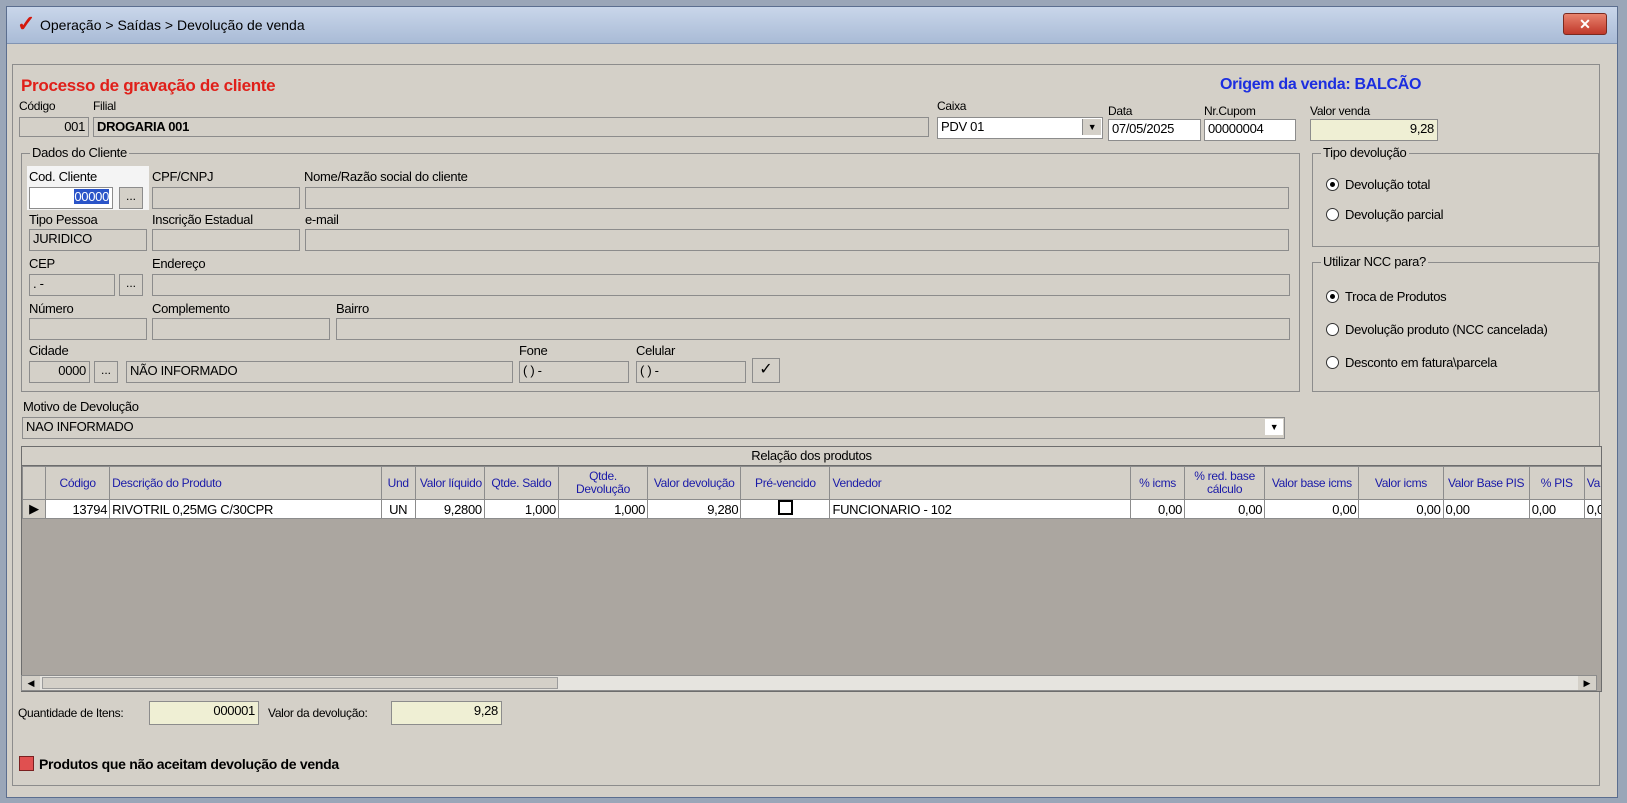  I want to click on filial-field: DROGARIA 001, so click(511, 127).